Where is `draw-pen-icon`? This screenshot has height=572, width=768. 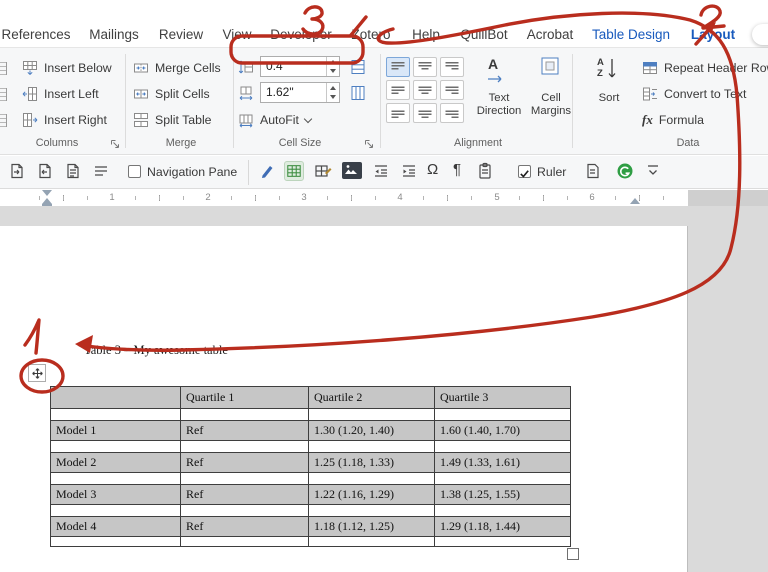
draw-pen-icon is located at coordinates (267, 171).